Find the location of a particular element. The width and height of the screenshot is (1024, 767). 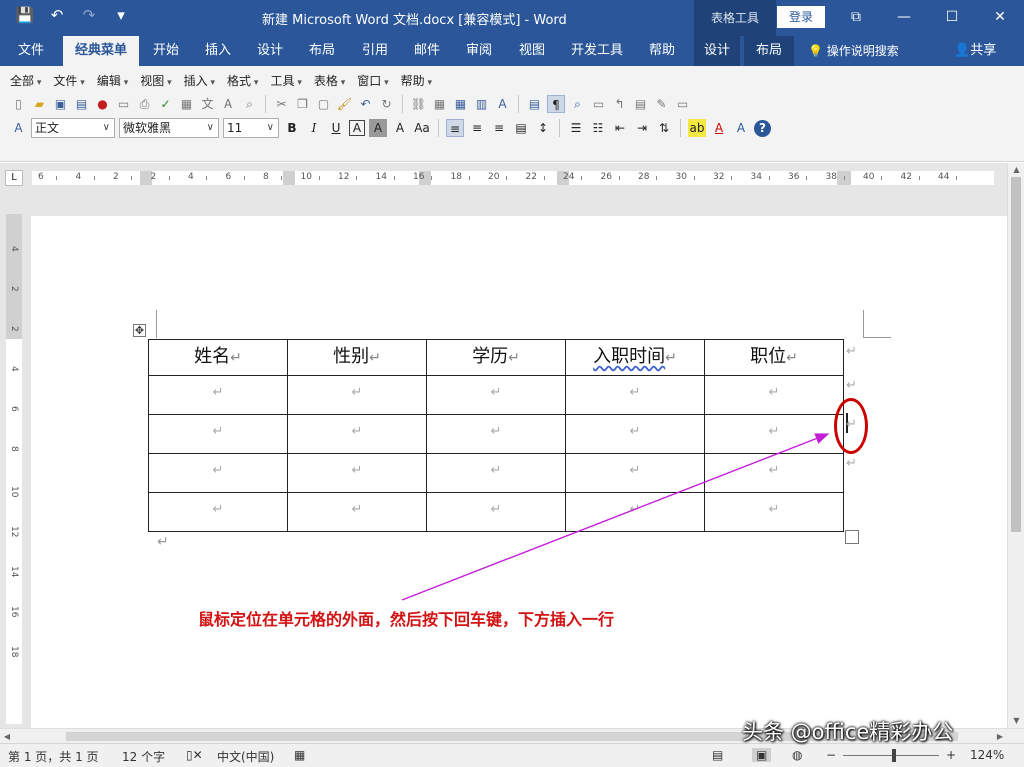

vertical-scrollbar: ▲ ▼ is located at coordinates (1015, 445).